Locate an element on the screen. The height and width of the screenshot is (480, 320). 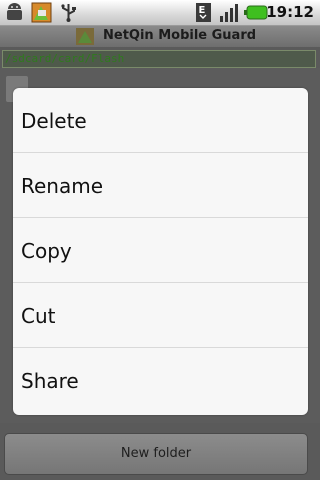
menu-item-rename: Rename is located at coordinates (160, 185).